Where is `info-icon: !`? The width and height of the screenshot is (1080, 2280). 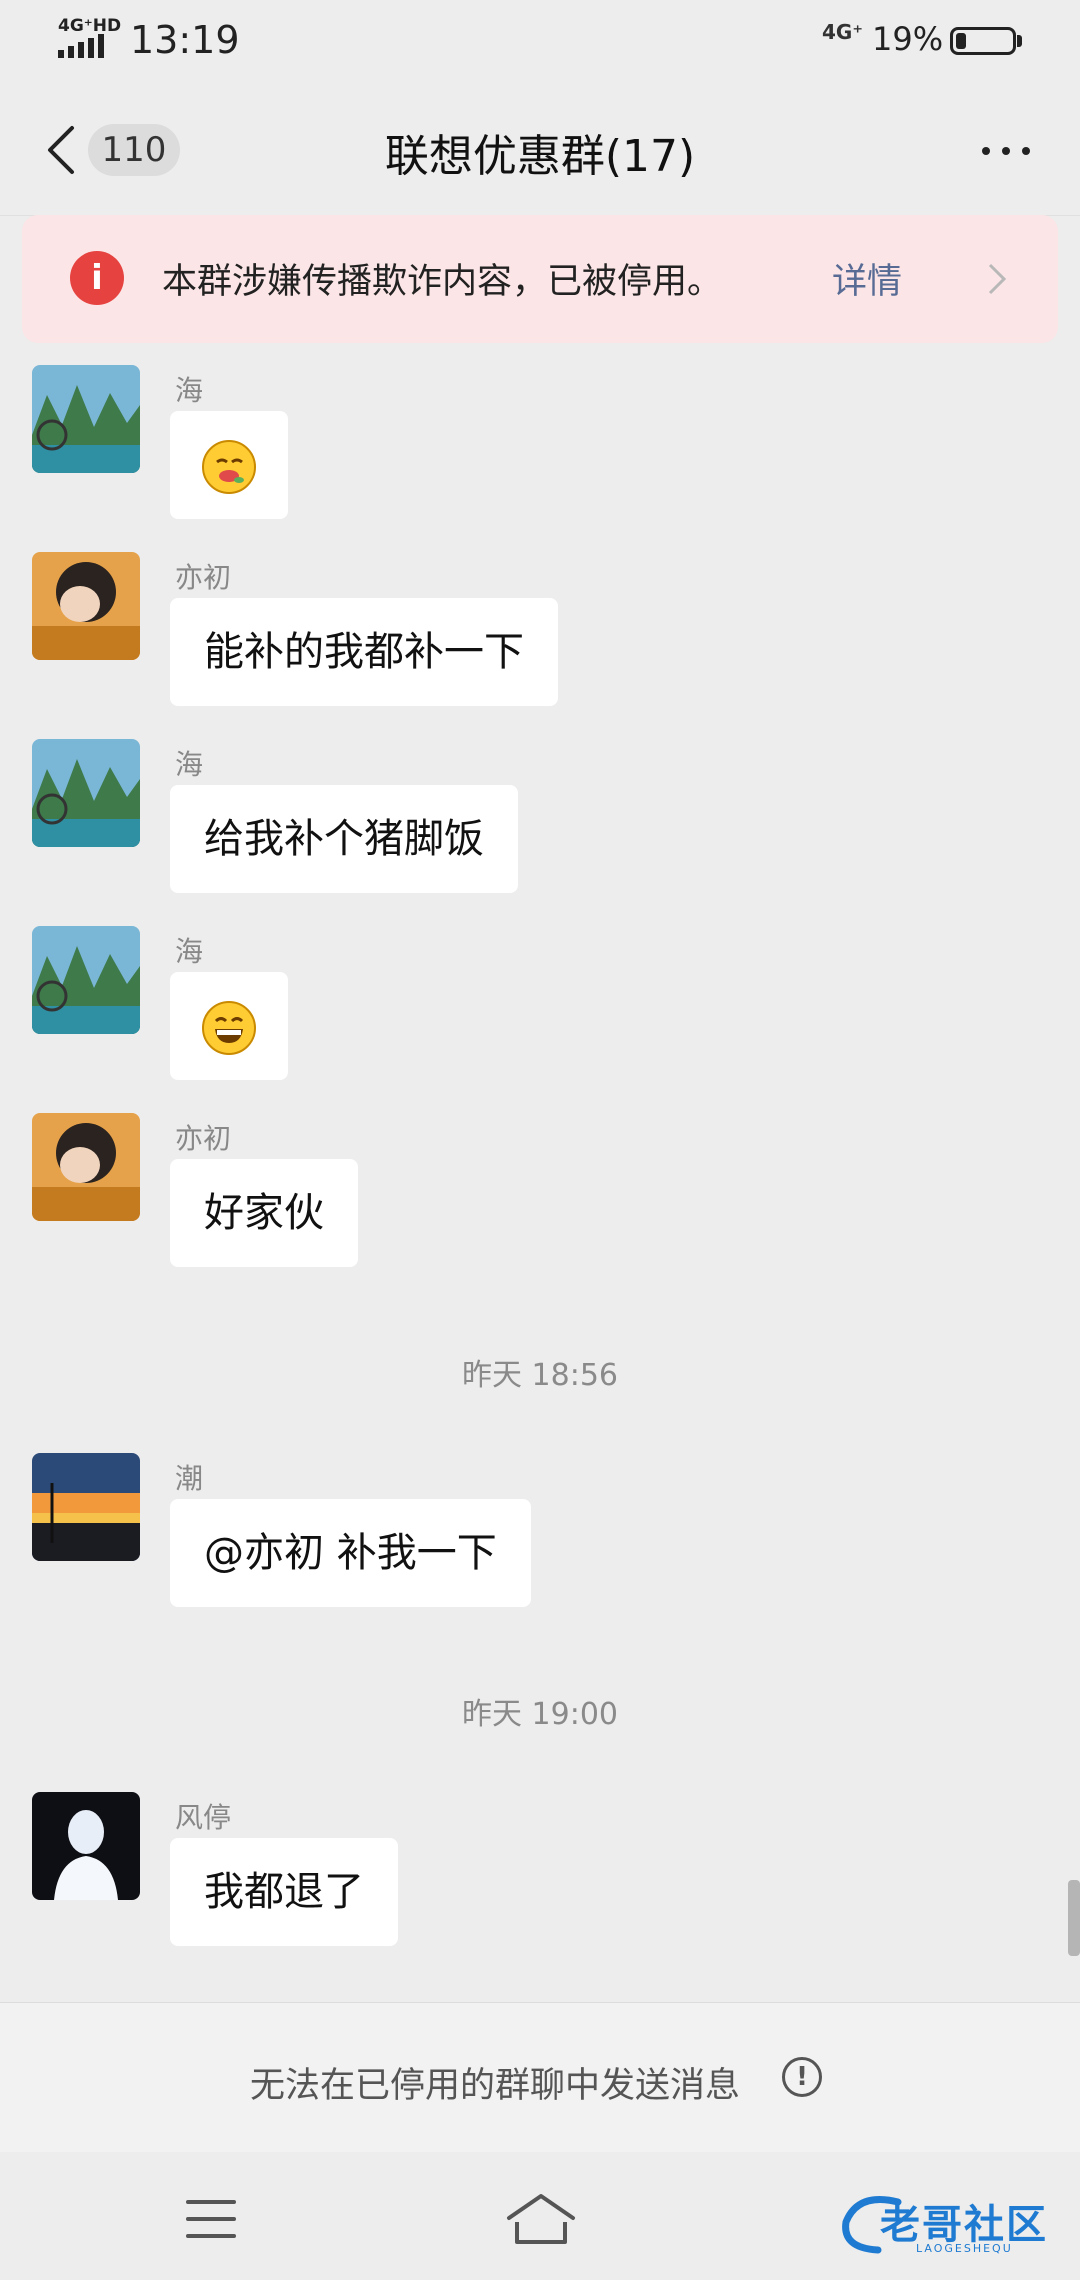 info-icon: ! is located at coordinates (802, 2077).